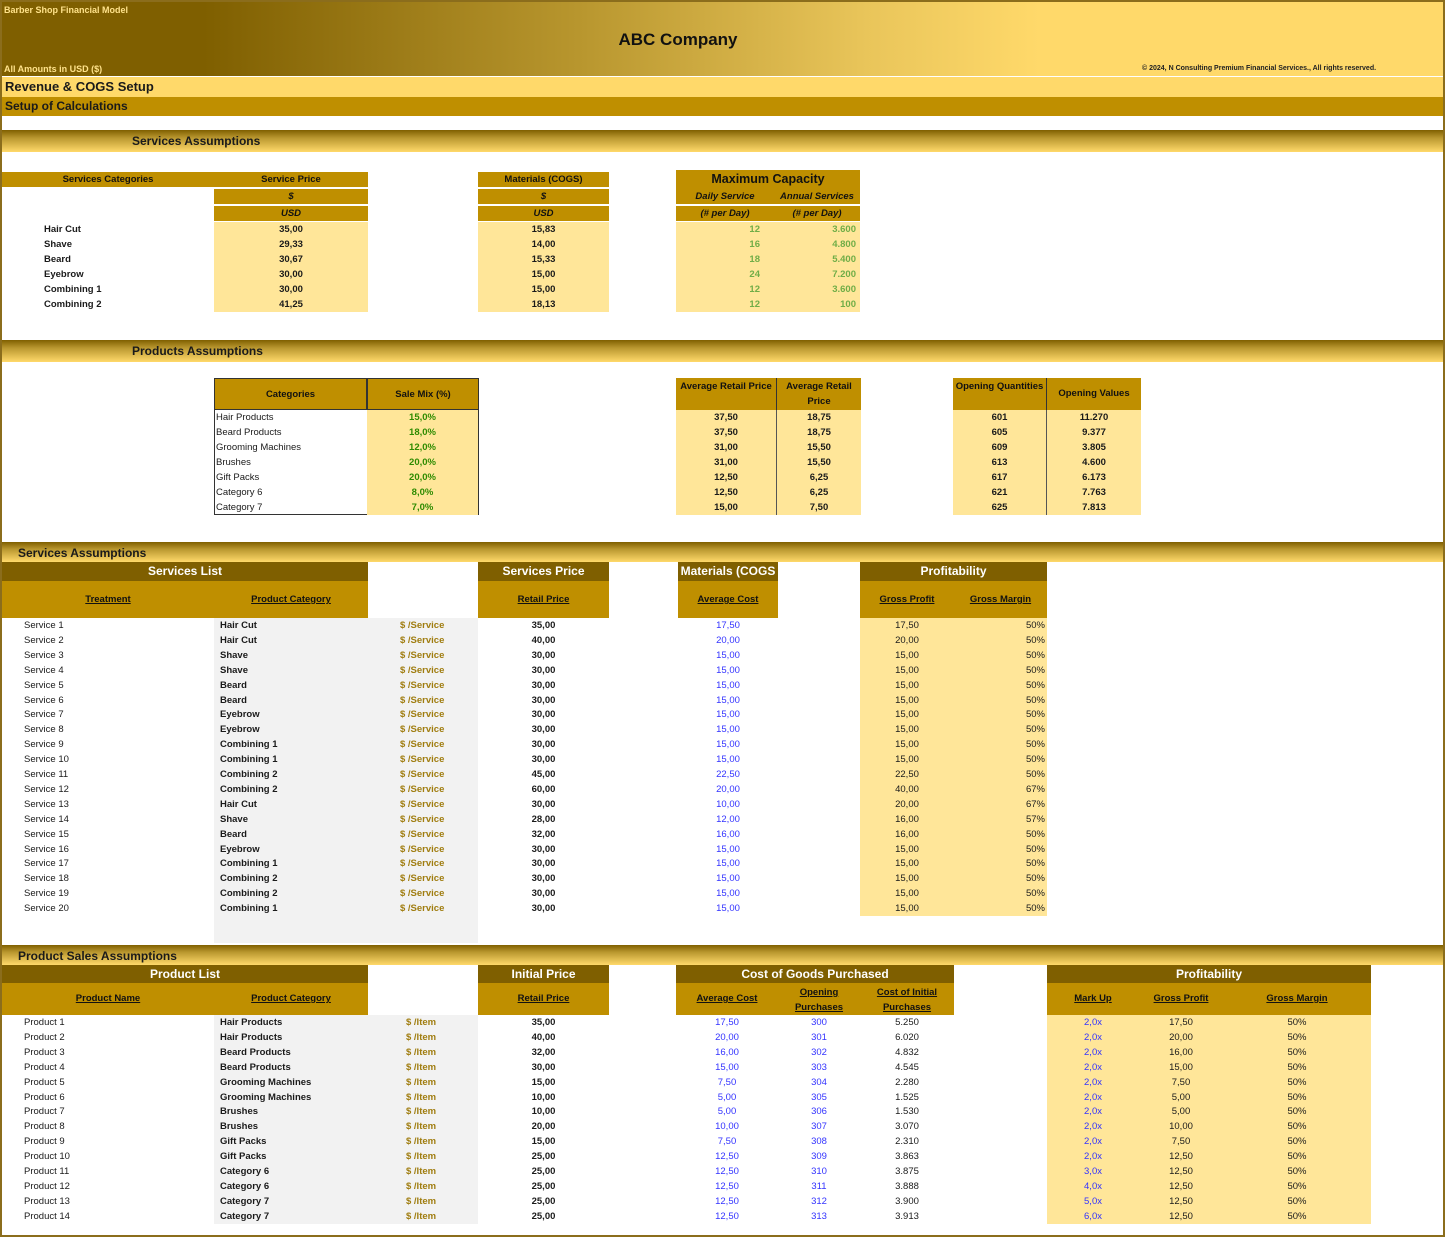  I want to click on daily-capacity-cell: 12, so click(725, 229).